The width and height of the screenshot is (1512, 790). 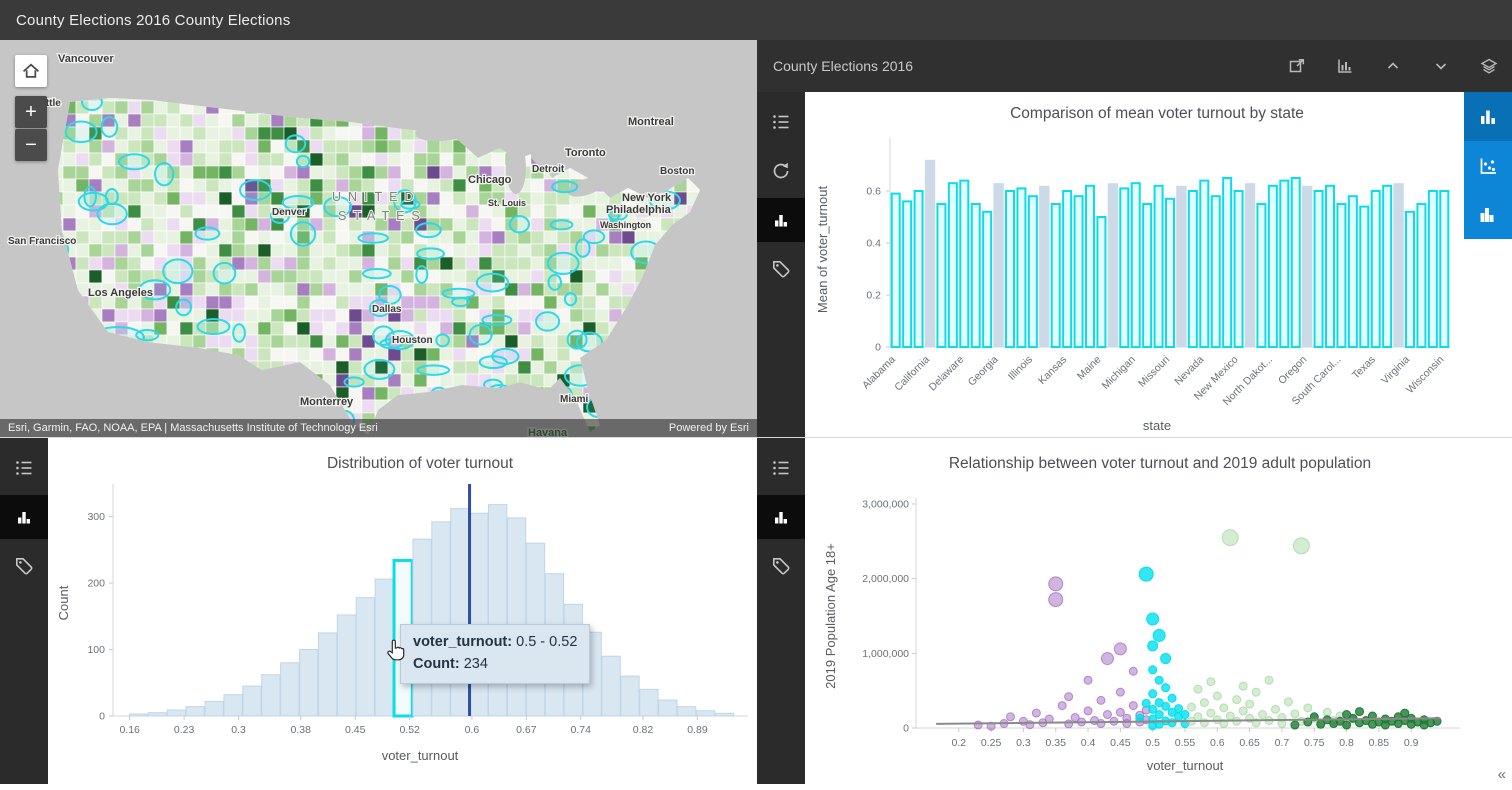 I want to click on bar-chart-type-button, so click(x=1488, y=116).